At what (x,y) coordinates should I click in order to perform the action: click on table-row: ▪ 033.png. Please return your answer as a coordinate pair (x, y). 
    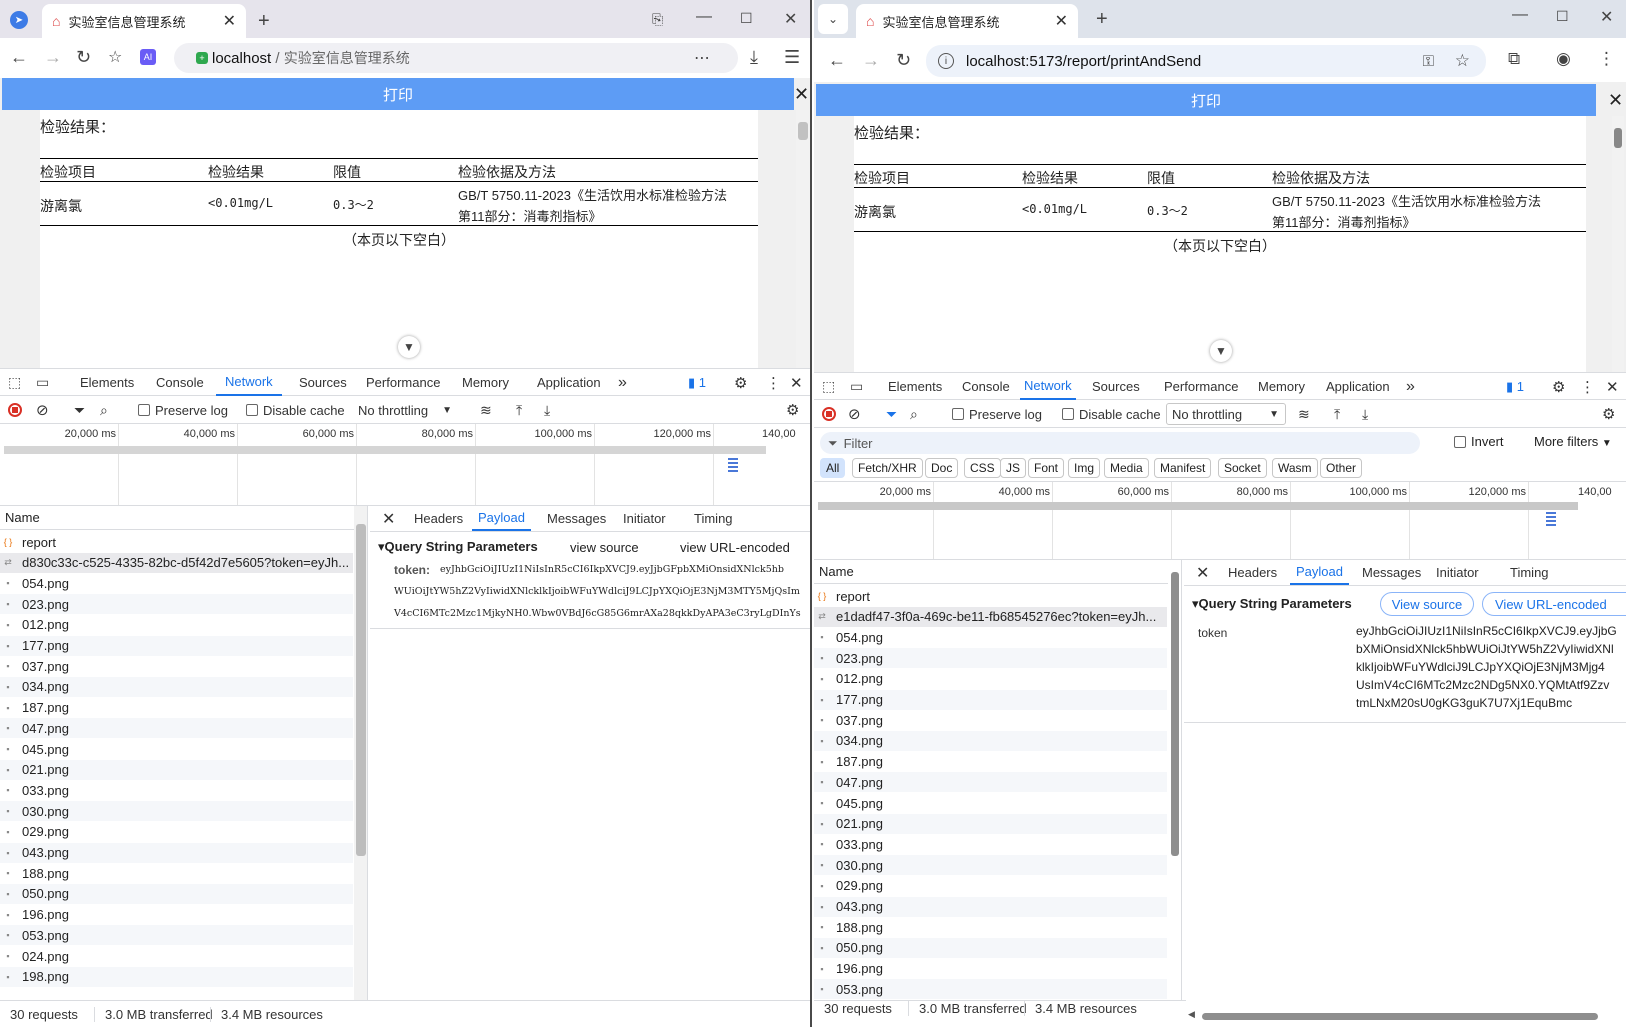
    Looking at the image, I should click on (176, 790).